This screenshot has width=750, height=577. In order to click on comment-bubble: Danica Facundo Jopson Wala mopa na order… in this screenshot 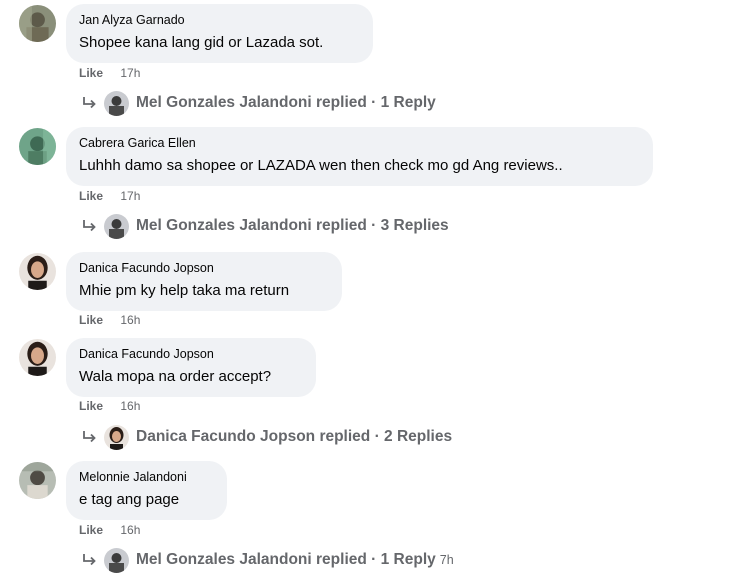, I will do `click(191, 367)`.